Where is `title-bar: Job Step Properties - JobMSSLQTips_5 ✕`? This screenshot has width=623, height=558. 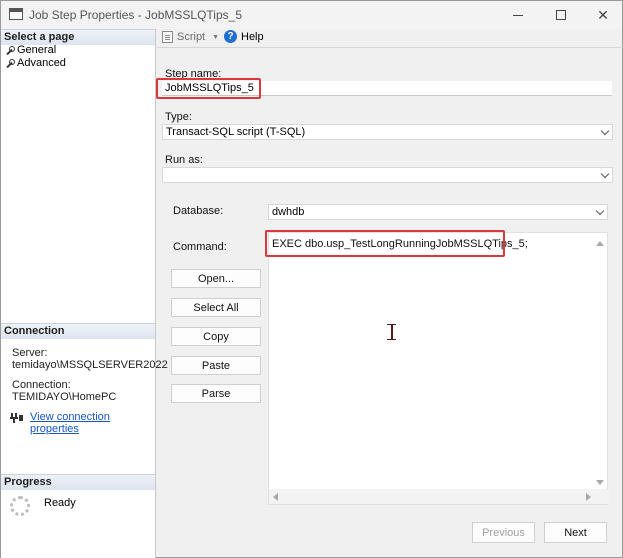 title-bar: Job Step Properties - JobMSSLQTips_5 ✕ is located at coordinates (311, 15).